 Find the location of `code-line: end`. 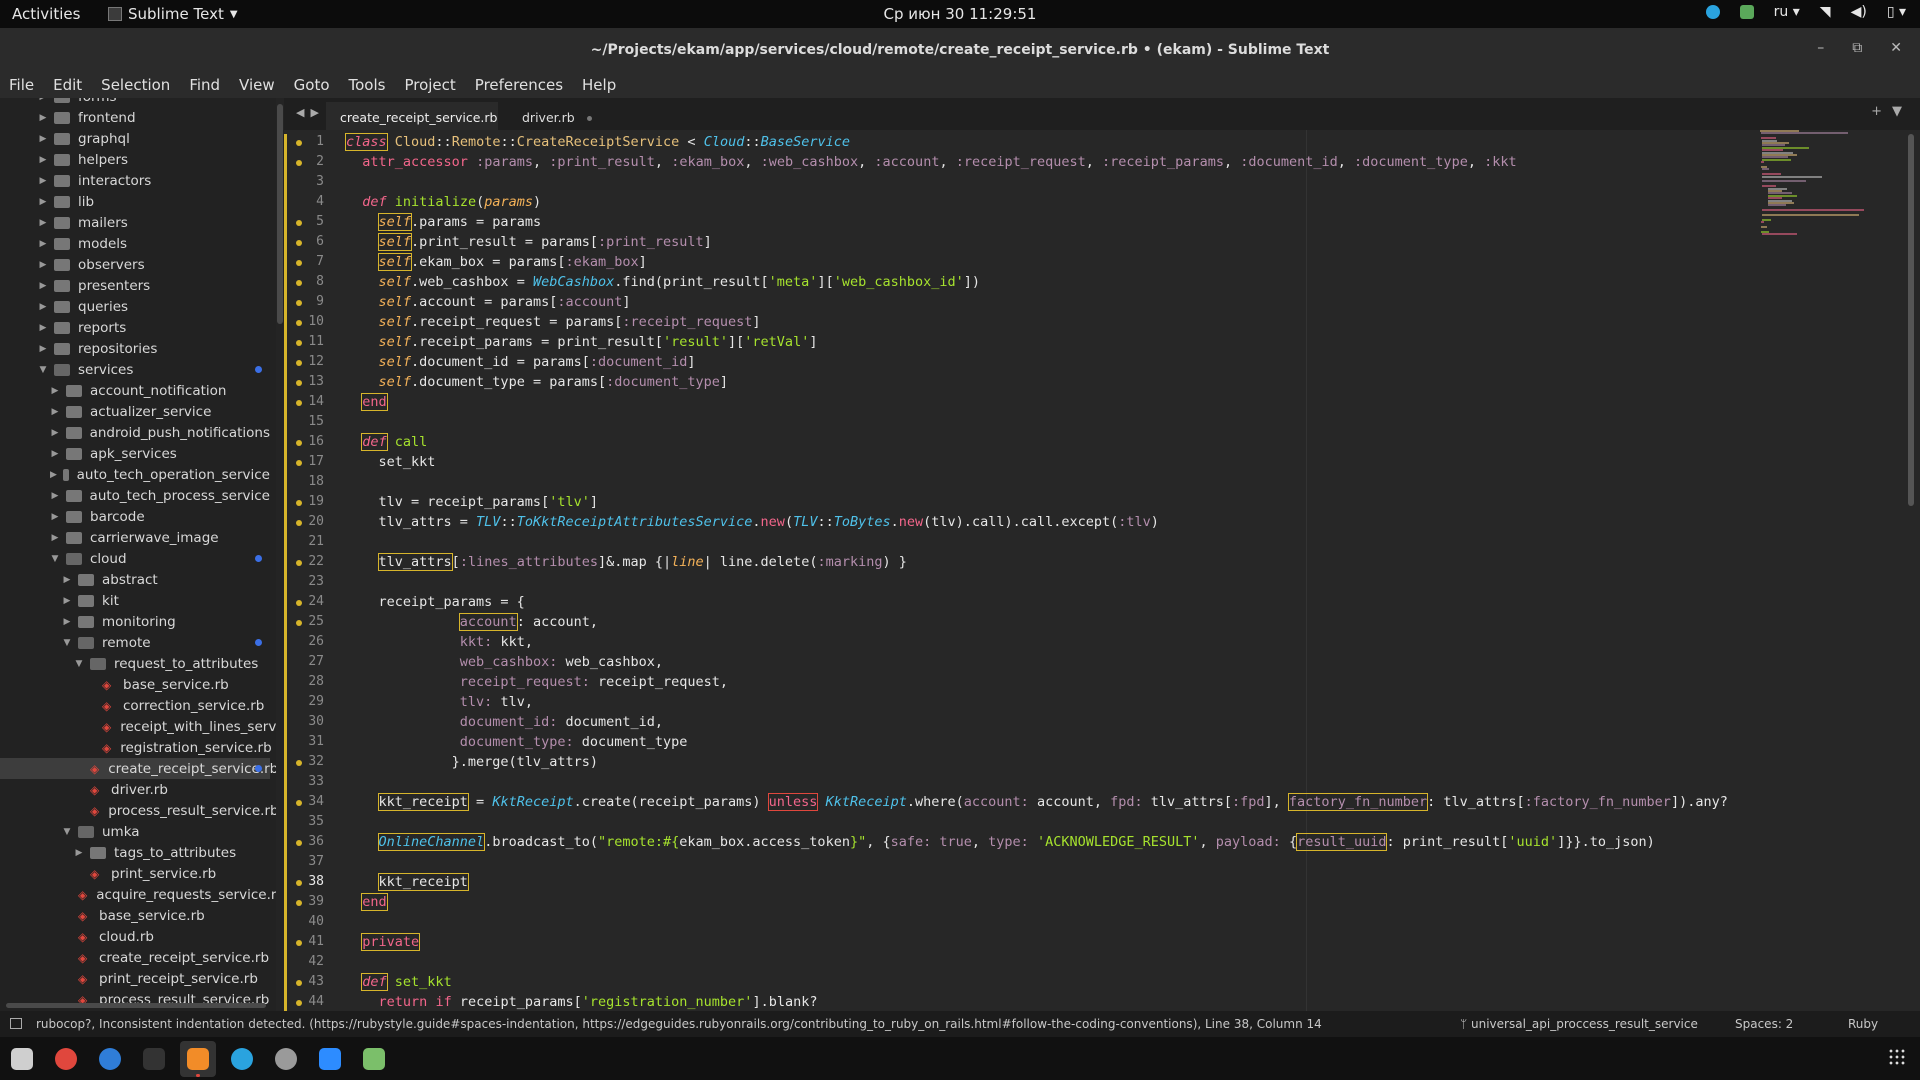

code-line: end is located at coordinates (366, 404).